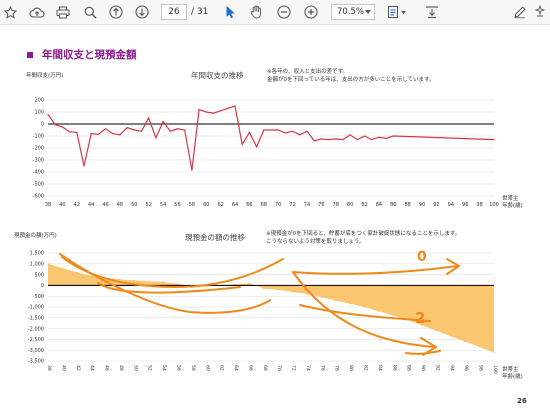 Image resolution: width=550 pixels, height=409 pixels. I want to click on chart2-x-tick-label: 52, so click(150, 368).